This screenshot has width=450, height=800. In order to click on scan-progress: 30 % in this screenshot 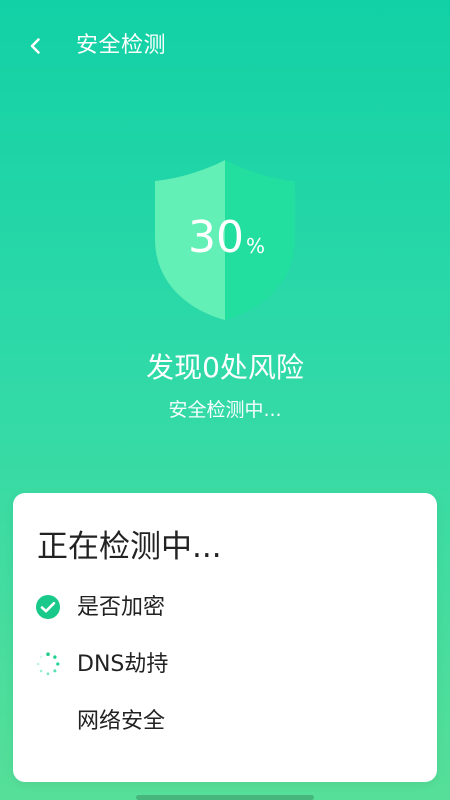, I will do `click(226, 238)`.